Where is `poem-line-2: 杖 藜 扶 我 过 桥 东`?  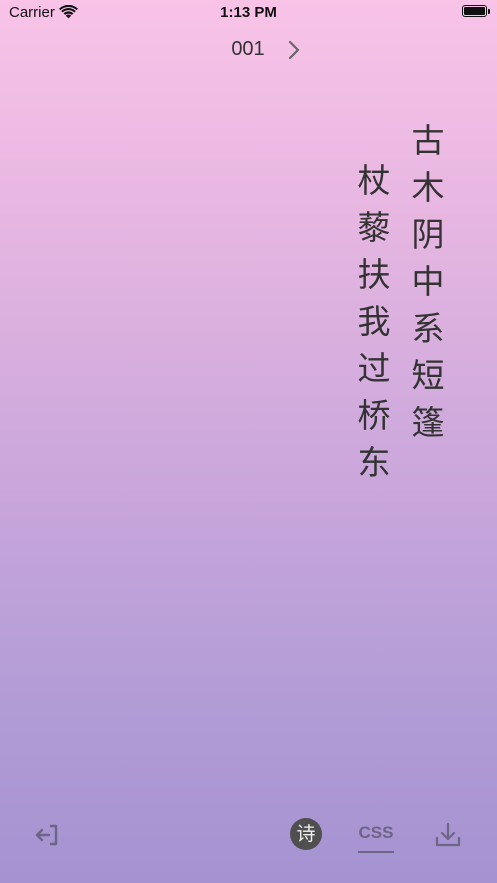
poem-line-2: 杖 藜 扶 我 过 桥 东 is located at coordinates (374, 321).